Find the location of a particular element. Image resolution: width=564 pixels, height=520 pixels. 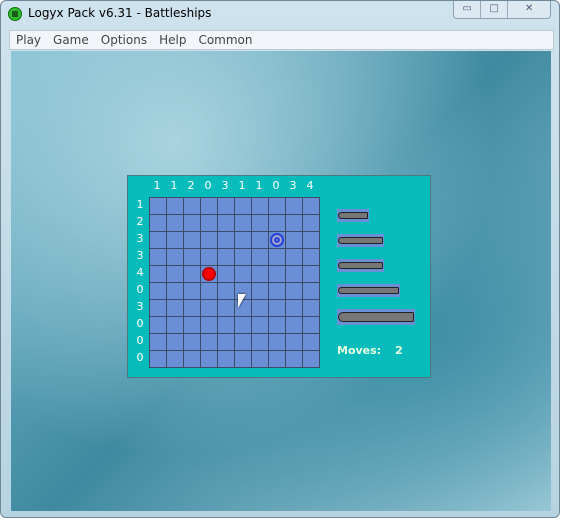

menu-common: Common is located at coordinates (225, 40).